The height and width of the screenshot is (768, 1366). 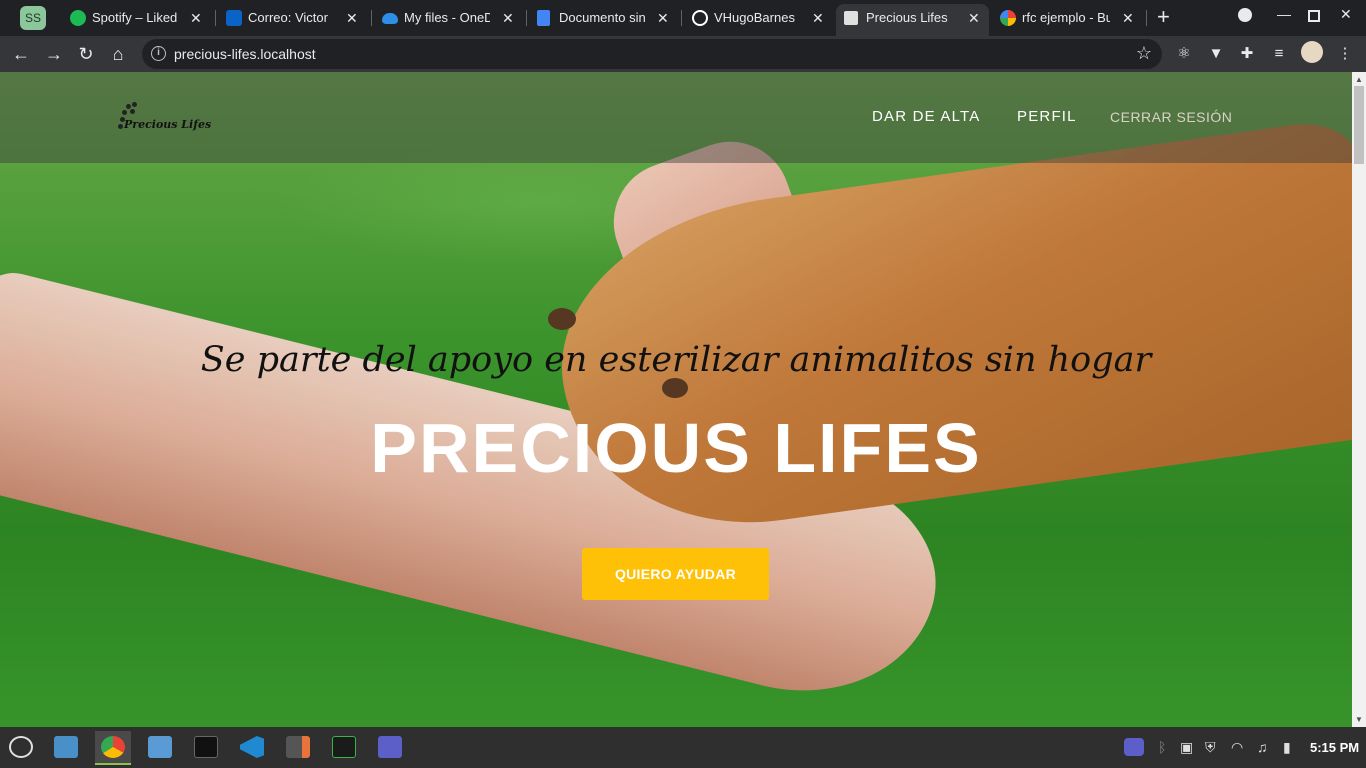 What do you see at coordinates (676, 448) in the screenshot?
I see `hero-title: PRECIOUS LIFES` at bounding box center [676, 448].